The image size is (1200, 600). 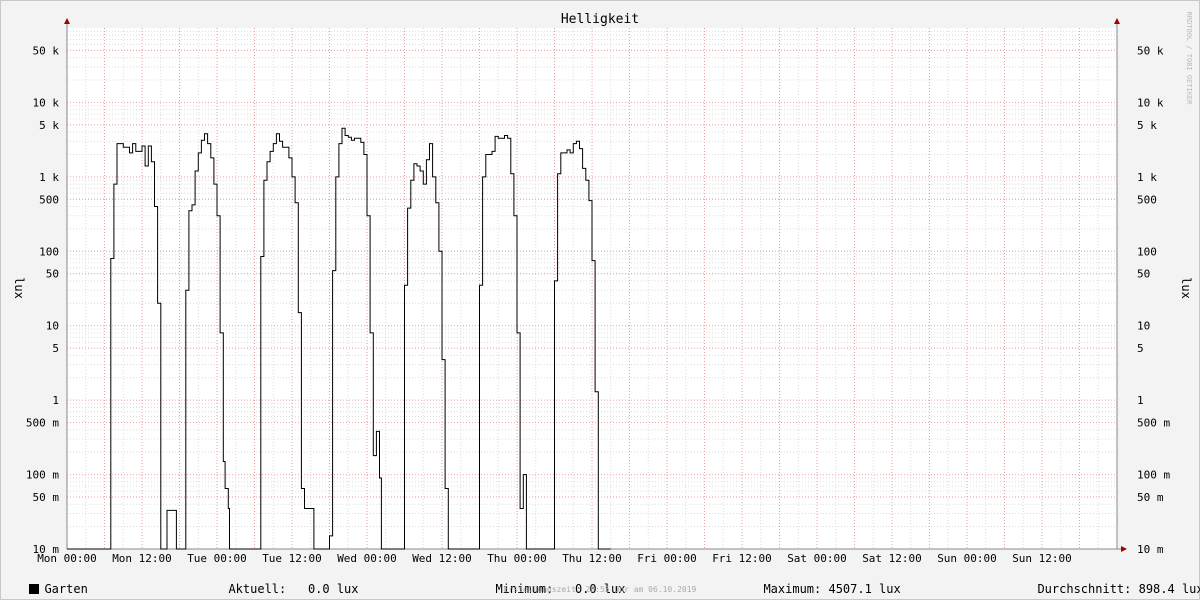 I want to click on x-tick-label: Tue 00:00, so click(x=217, y=558).